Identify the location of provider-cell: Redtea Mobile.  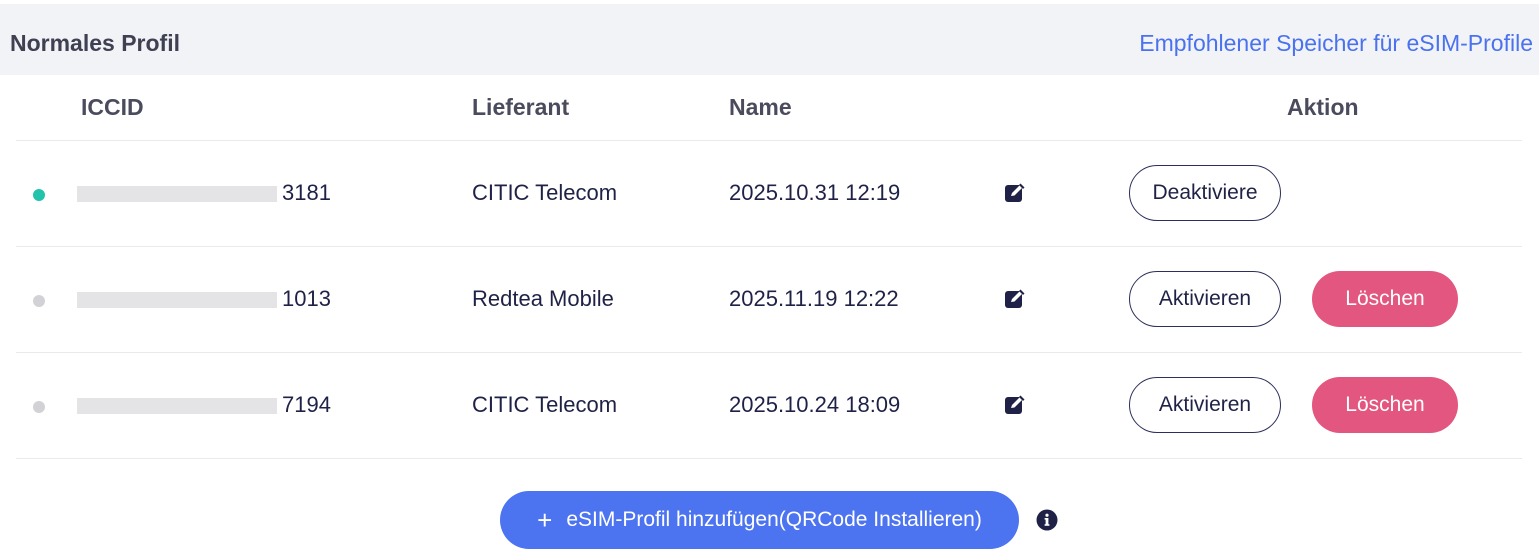
(543, 298).